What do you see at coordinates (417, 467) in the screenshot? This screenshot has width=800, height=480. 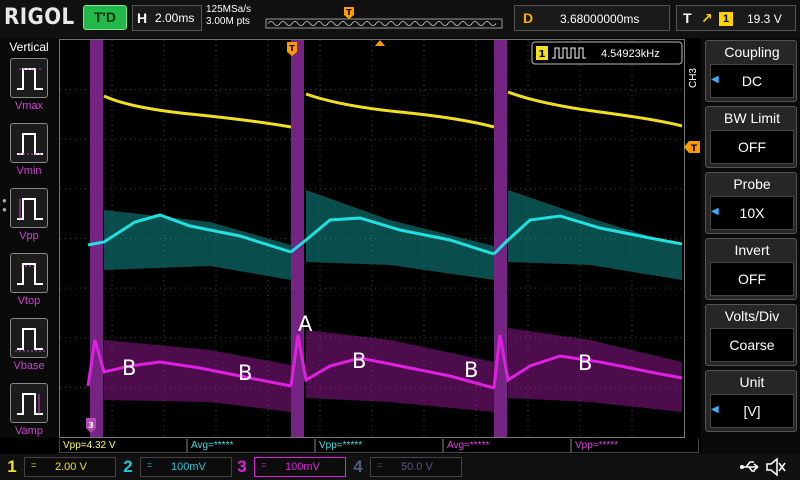 I see `ch4-scale: 50.0 V` at bounding box center [417, 467].